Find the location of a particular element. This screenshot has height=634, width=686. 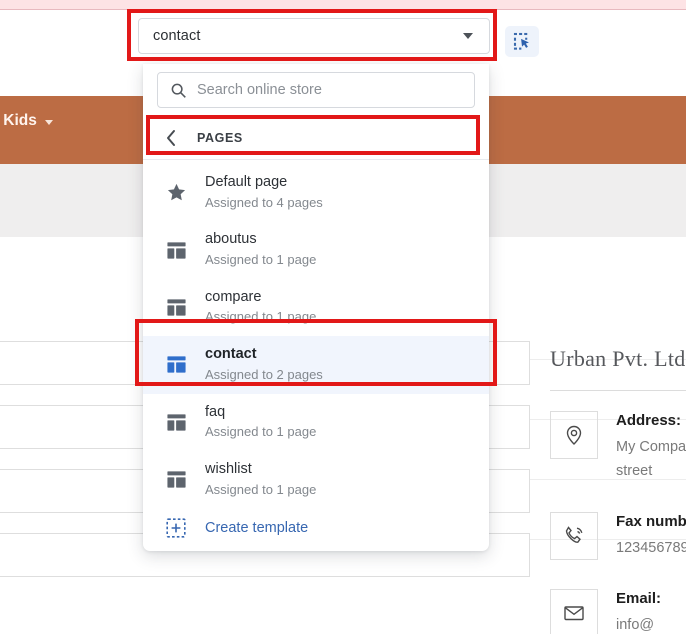

company-name: Urban Pvt. Ltd. is located at coordinates (618, 358).